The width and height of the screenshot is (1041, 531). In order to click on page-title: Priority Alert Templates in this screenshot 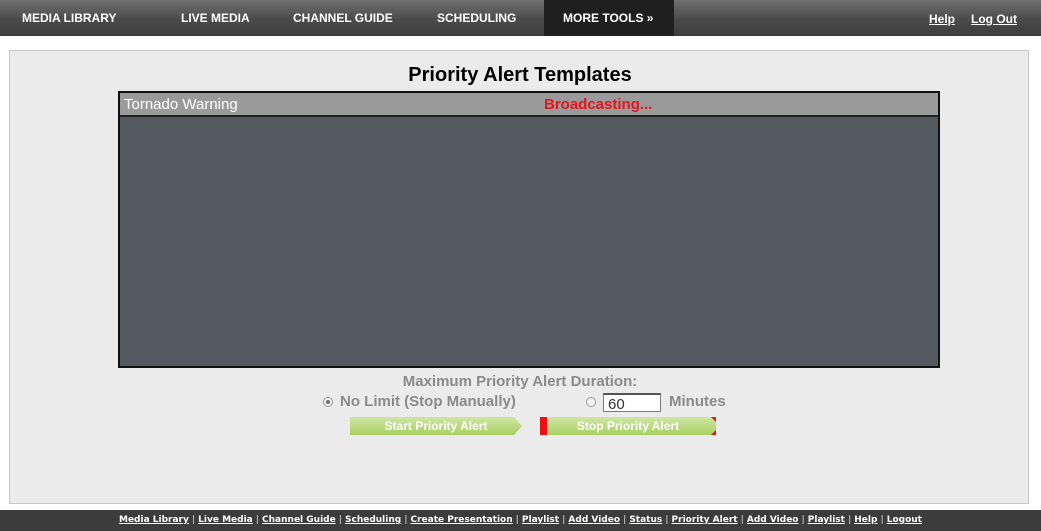, I will do `click(520, 75)`.